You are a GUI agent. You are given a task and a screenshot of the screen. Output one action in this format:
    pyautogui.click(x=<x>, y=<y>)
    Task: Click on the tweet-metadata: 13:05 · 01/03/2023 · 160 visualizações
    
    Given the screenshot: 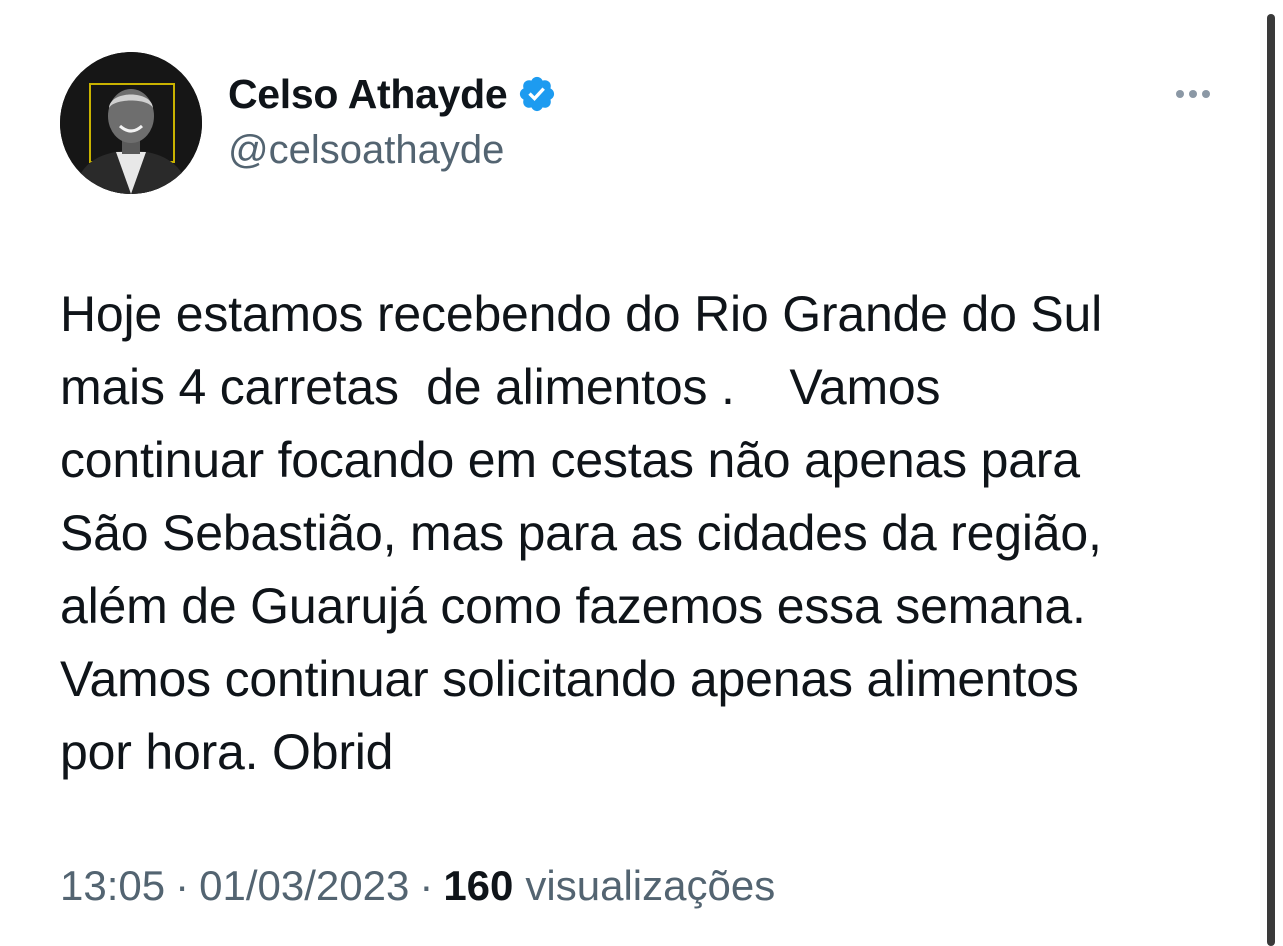 What is the action you would take?
    pyautogui.click(x=417, y=886)
    